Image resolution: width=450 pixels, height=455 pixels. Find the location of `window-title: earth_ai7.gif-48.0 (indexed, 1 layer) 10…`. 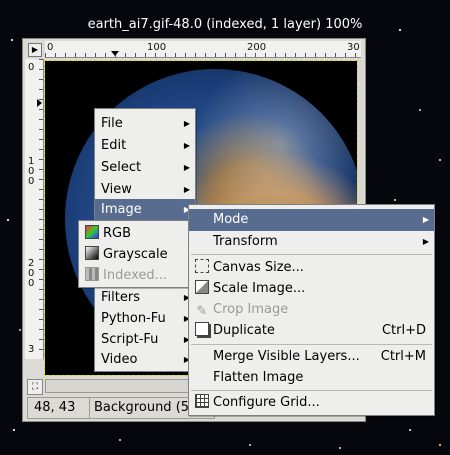

window-title: earth_ai7.gif-48.0 (indexed, 1 layer) 10… is located at coordinates (225, 24).